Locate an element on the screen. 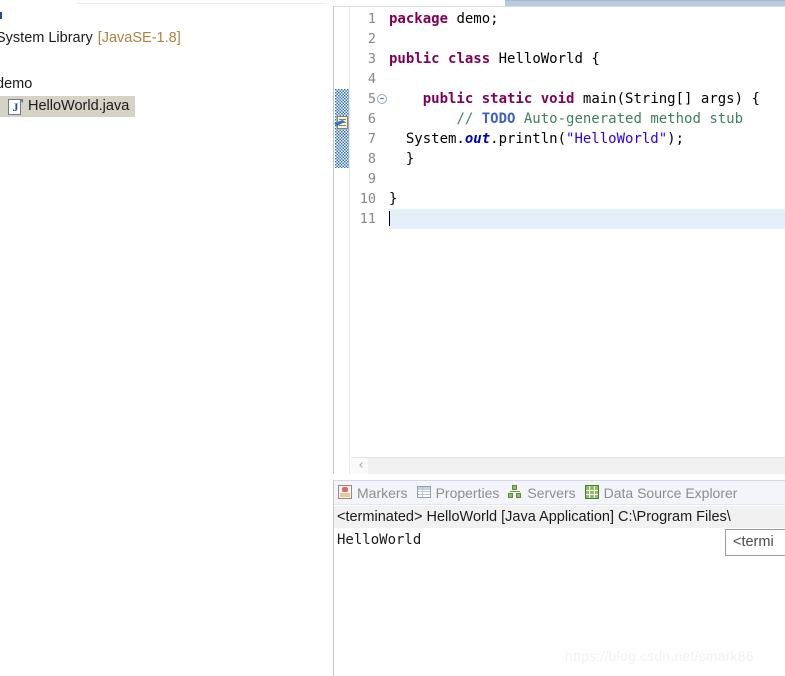 The width and height of the screenshot is (785, 676). code-line: public static void main(String[] args) { is located at coordinates (587, 99).